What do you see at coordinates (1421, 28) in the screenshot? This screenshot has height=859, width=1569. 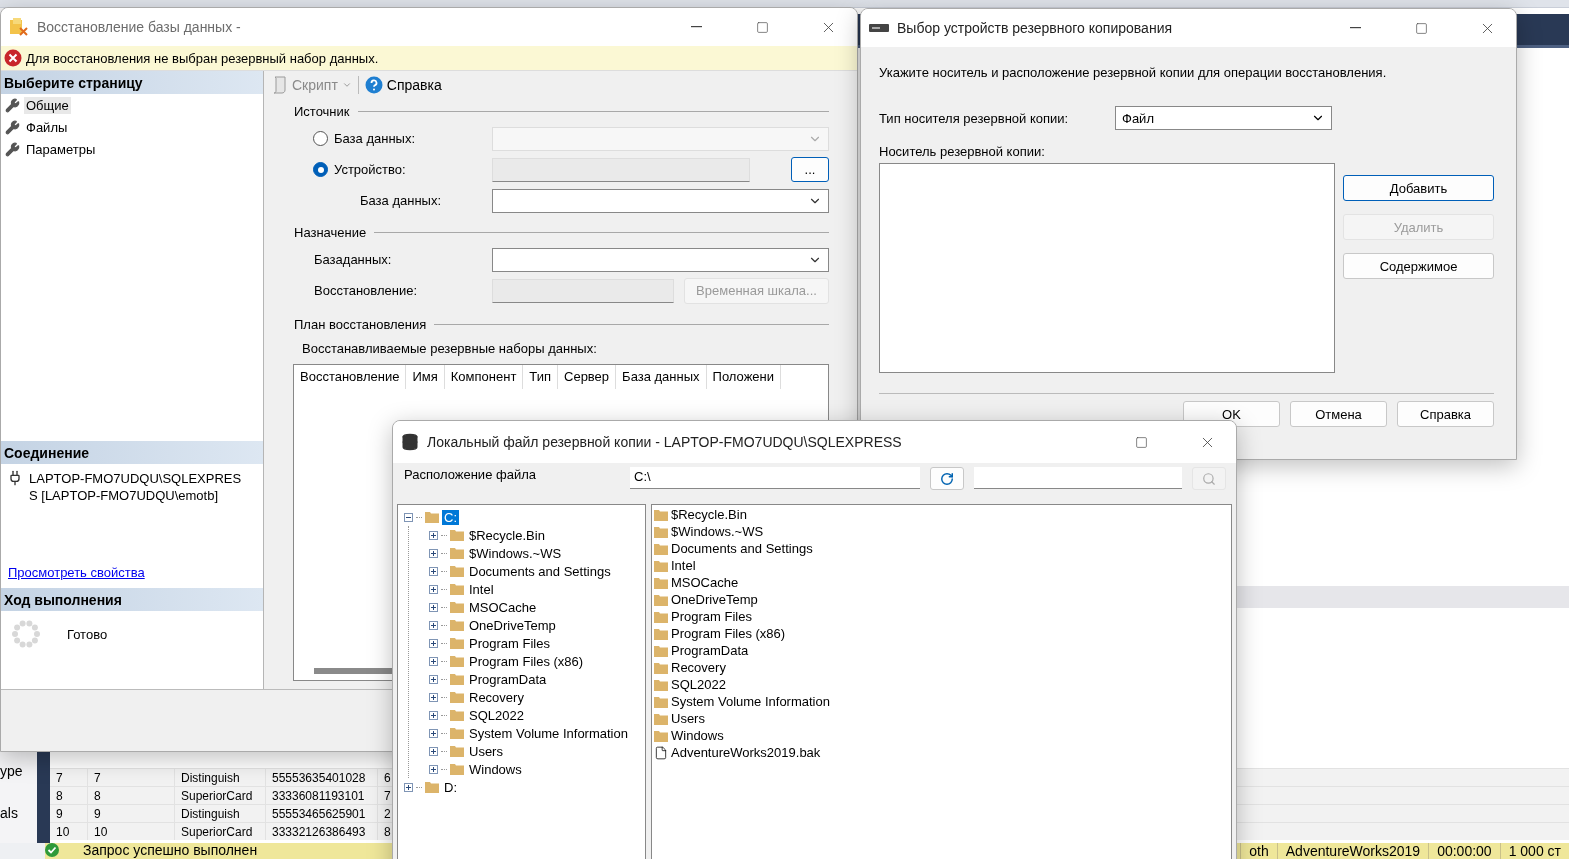 I see `maximize-icon` at bounding box center [1421, 28].